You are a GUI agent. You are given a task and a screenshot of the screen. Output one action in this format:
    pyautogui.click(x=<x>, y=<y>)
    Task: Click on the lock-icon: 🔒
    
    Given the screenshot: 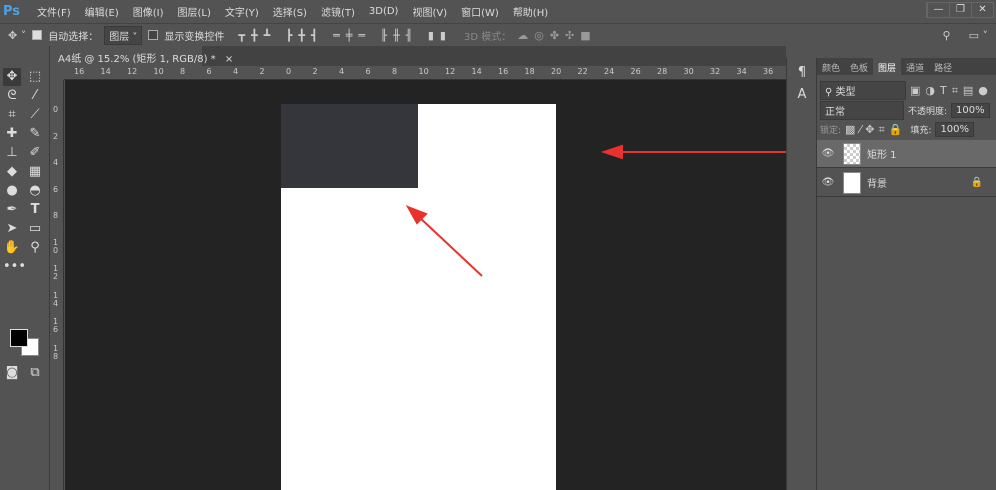 What is the action you would take?
    pyautogui.click(x=976, y=182)
    